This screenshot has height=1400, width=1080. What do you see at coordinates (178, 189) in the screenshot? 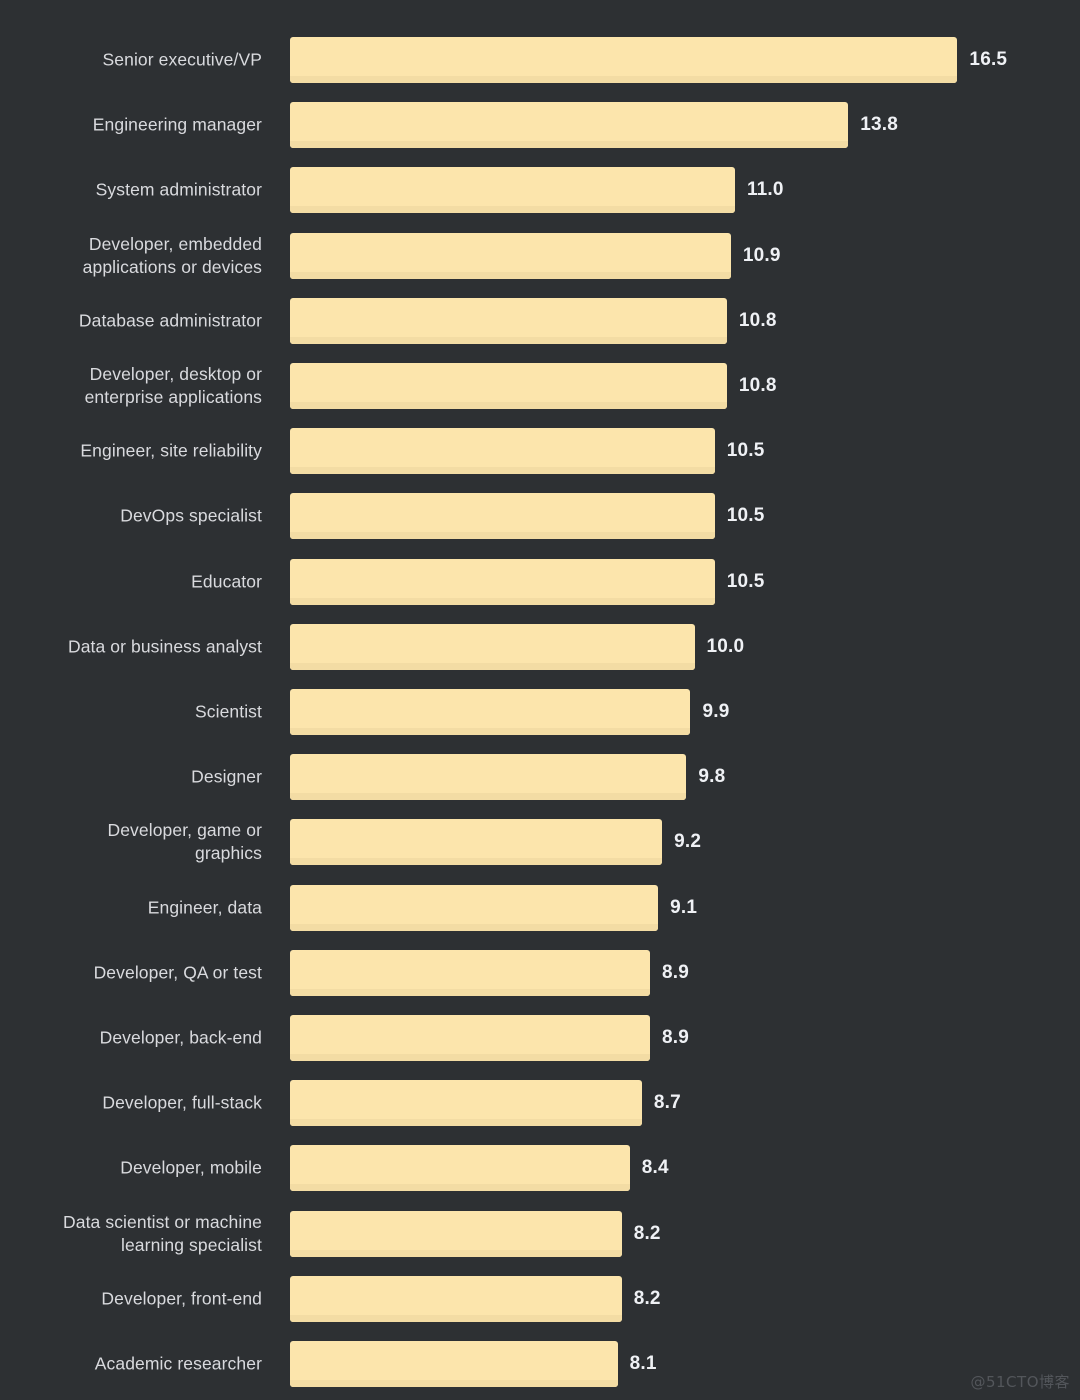
I see `category-label: System administrator` at bounding box center [178, 189].